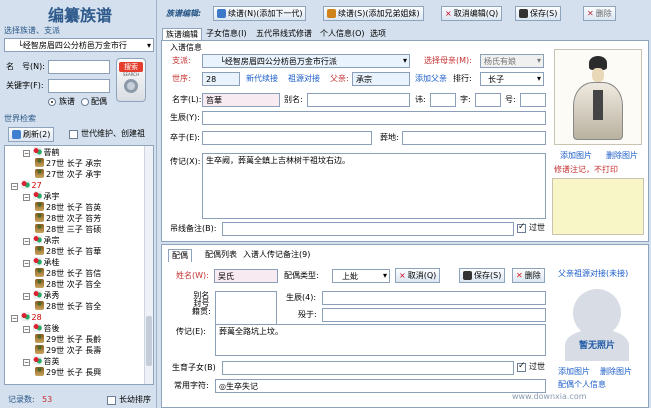  Describe the element at coordinates (41, 328) in the screenshot. I see `tree-group-row: − 笞後` at that location.